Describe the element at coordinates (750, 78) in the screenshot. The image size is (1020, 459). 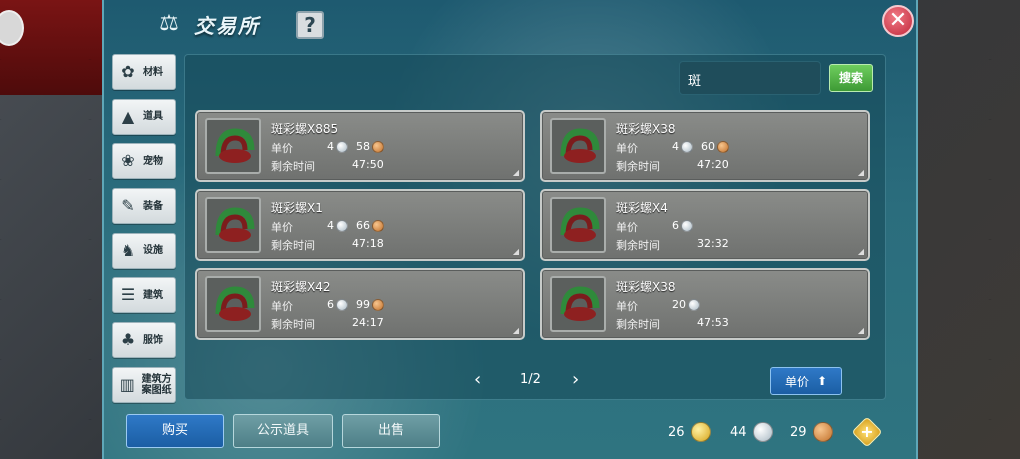
I see `search-input: 斑` at that location.